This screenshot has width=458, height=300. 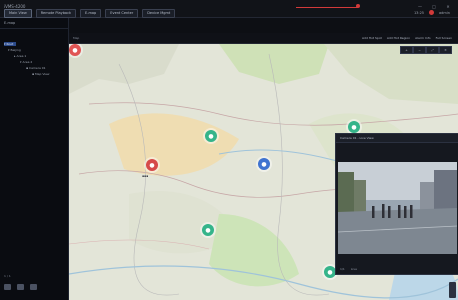 I want to click on alarm-info-button: Alarm Info, so click(x=422, y=38).